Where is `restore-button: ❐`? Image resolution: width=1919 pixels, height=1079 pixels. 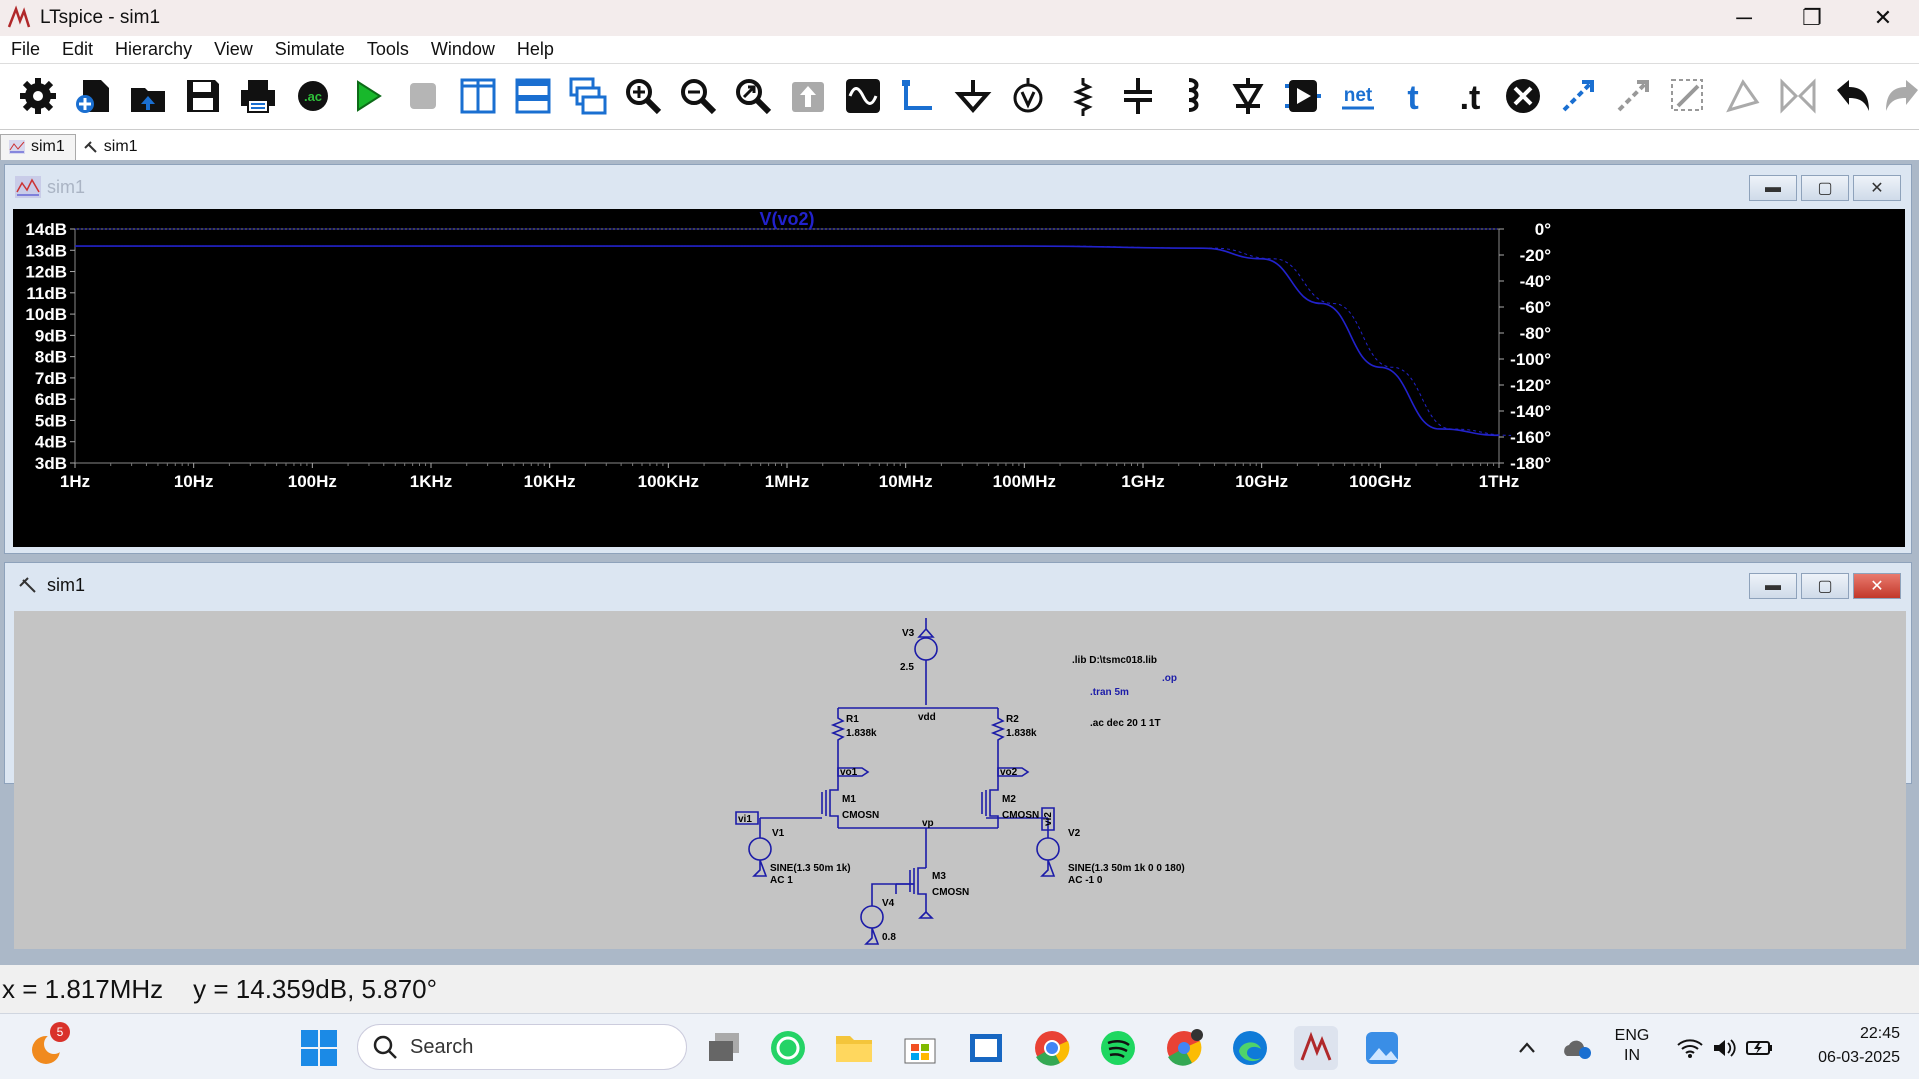 restore-button: ❐ is located at coordinates (1812, 18).